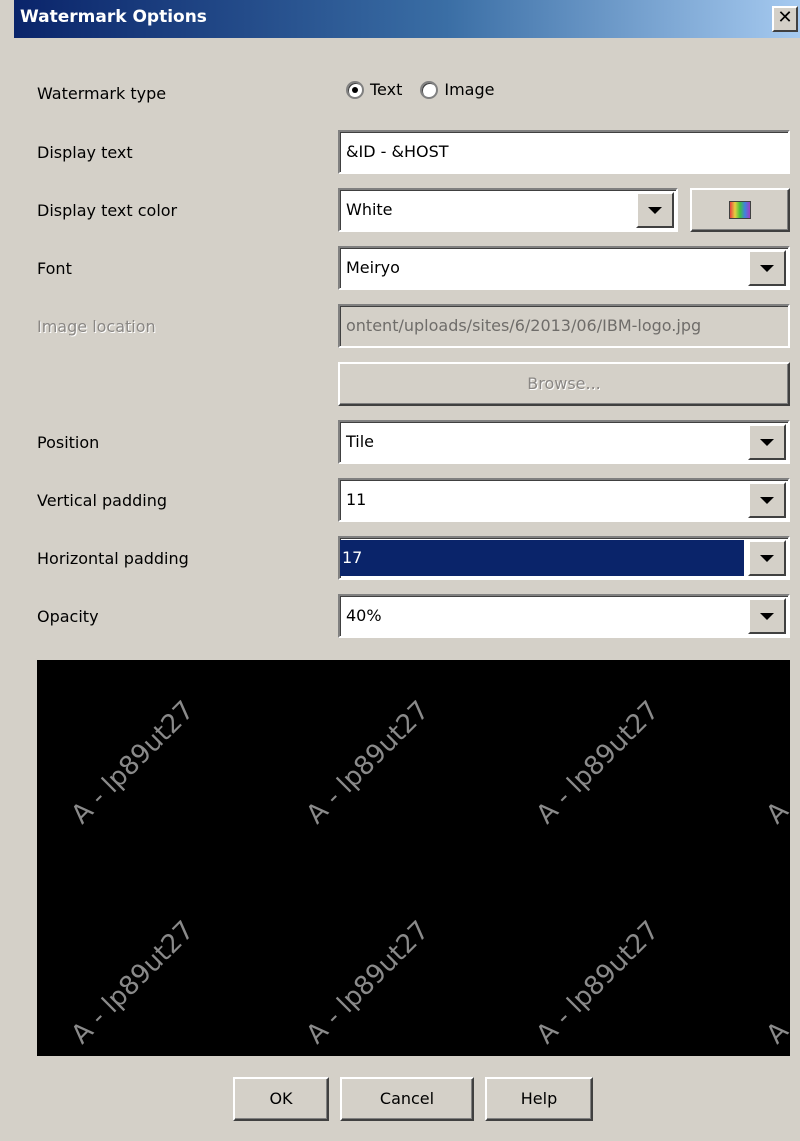 The height and width of the screenshot is (1141, 800). I want to click on display-text-color-select: White, so click(508, 210).